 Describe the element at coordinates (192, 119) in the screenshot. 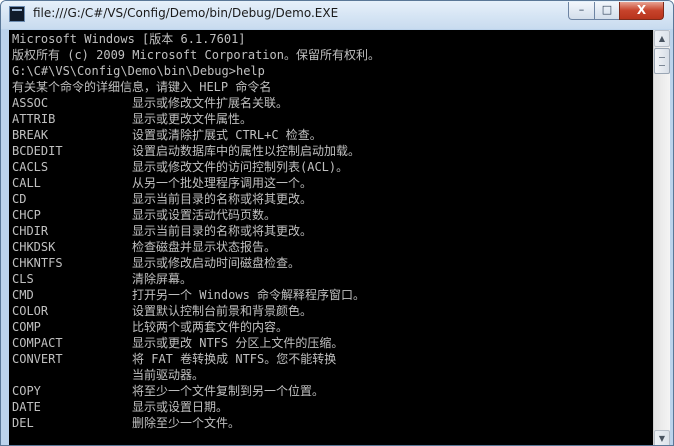

I see `command-description: 显示或更改文件属性。` at that location.